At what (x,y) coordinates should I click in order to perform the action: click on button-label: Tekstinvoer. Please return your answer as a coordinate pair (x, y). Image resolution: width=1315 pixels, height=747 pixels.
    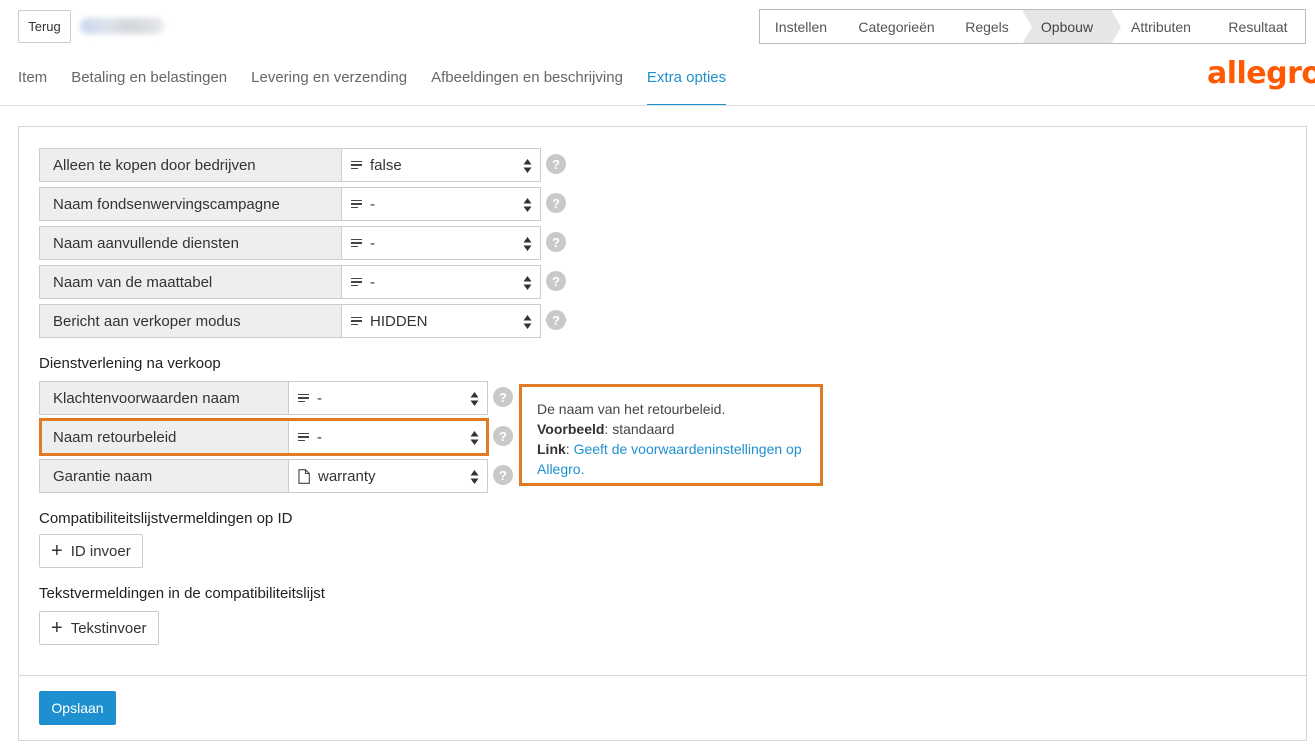
    Looking at the image, I should click on (108, 628).